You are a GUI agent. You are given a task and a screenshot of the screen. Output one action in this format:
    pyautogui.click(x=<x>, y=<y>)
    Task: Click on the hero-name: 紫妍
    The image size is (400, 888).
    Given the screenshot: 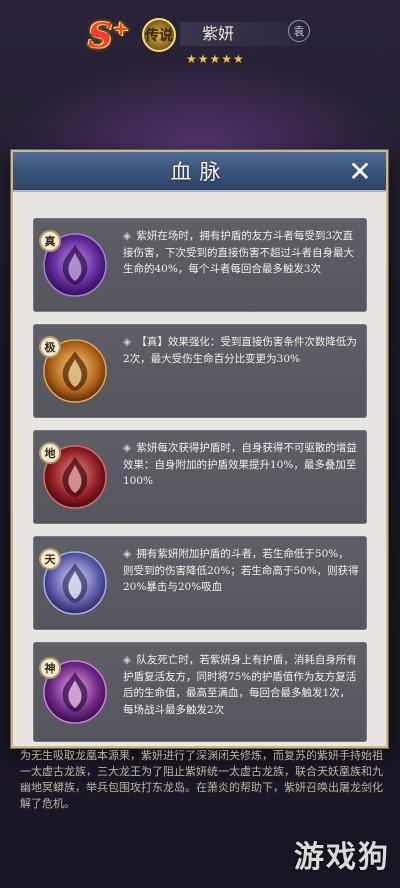 What is the action you would take?
    pyautogui.click(x=240, y=34)
    